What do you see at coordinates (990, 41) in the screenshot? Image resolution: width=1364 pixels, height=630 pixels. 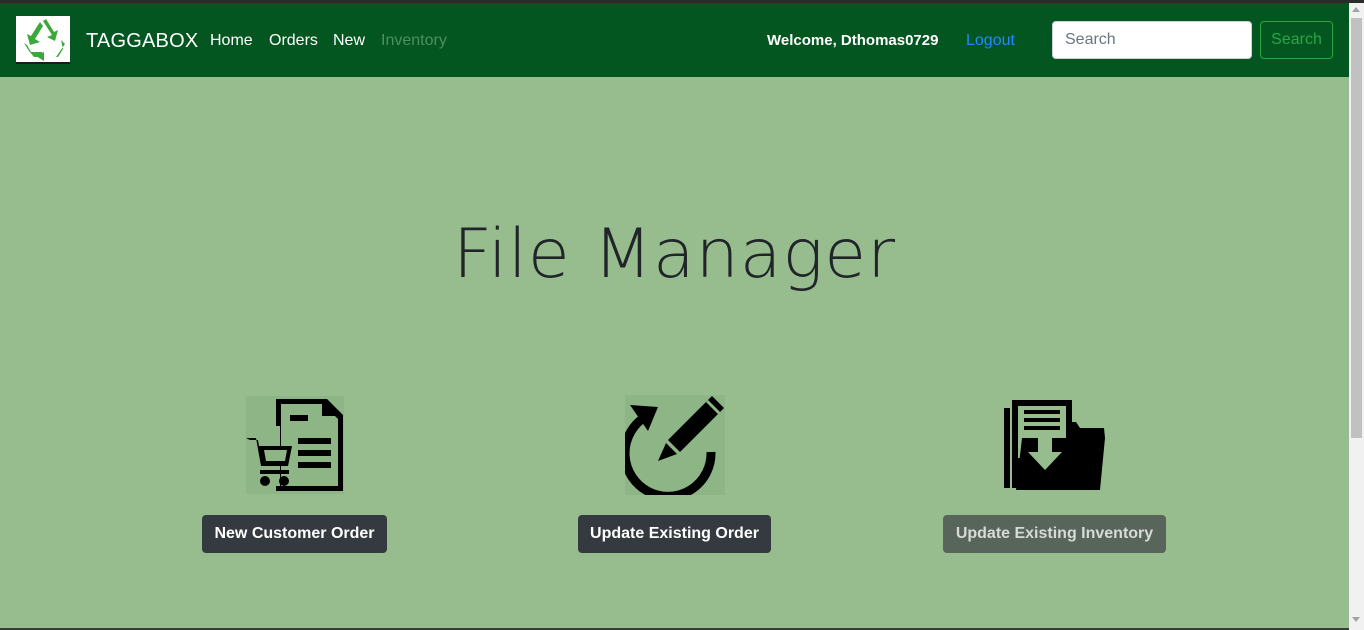 I see `logout-link: Logout` at bounding box center [990, 41].